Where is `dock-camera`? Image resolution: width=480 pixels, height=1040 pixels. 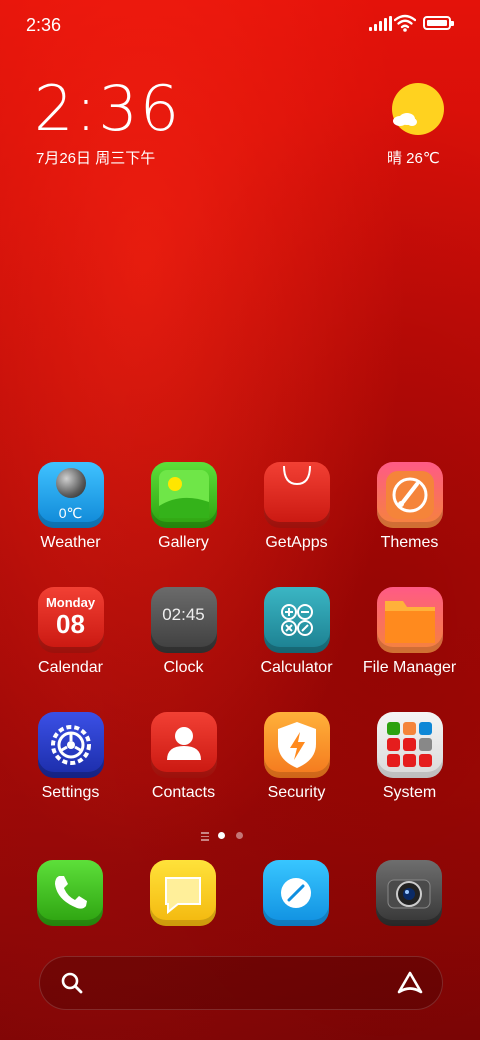
dock-camera is located at coordinates (409, 893).